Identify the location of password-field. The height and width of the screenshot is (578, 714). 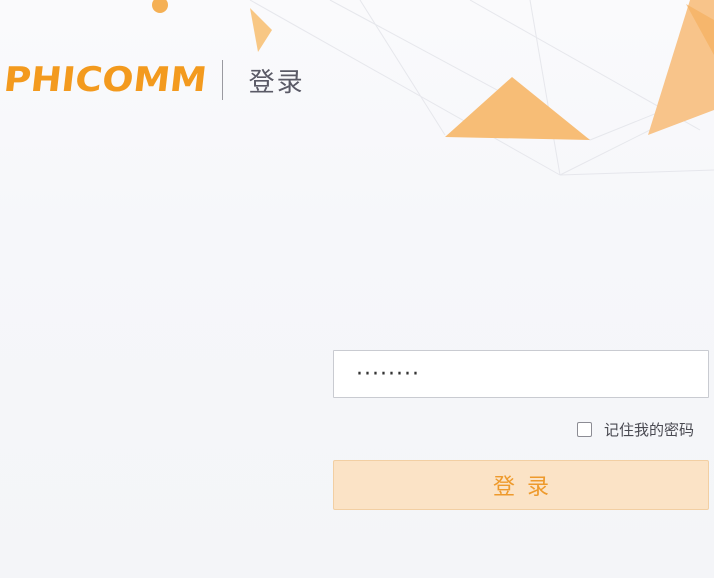
(521, 374).